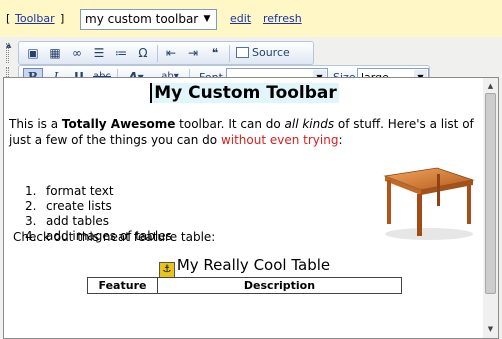 The height and width of the screenshot is (339, 502). I want to click on source-button: Source, so click(264, 53).